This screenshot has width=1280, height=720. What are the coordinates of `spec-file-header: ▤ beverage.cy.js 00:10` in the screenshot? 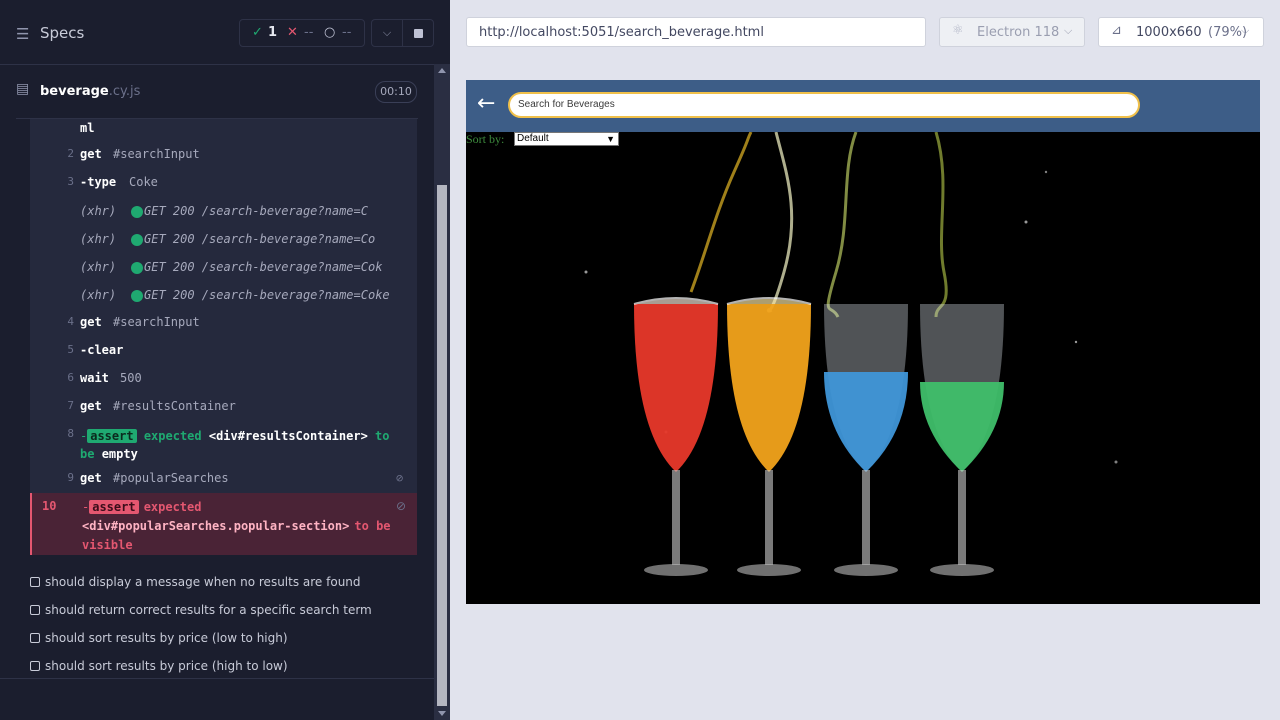 It's located at (217, 95).